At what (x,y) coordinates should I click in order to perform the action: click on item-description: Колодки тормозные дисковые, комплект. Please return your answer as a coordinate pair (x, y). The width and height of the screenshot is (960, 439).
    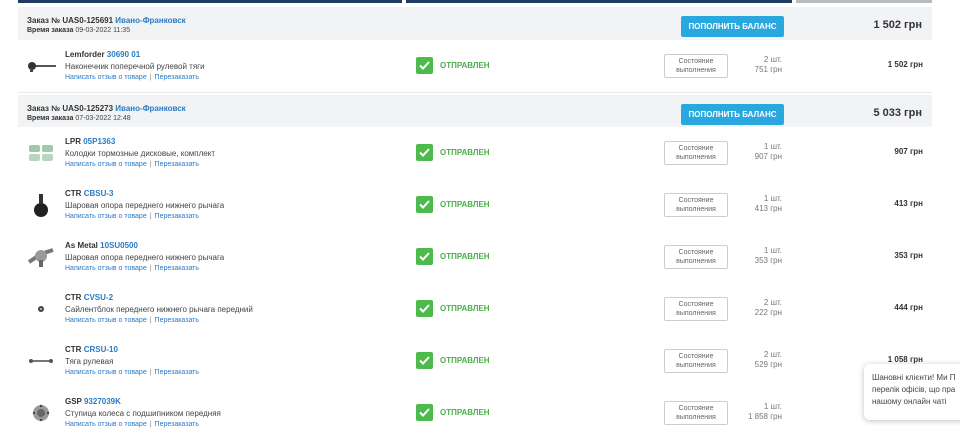
    Looking at the image, I should click on (140, 153).